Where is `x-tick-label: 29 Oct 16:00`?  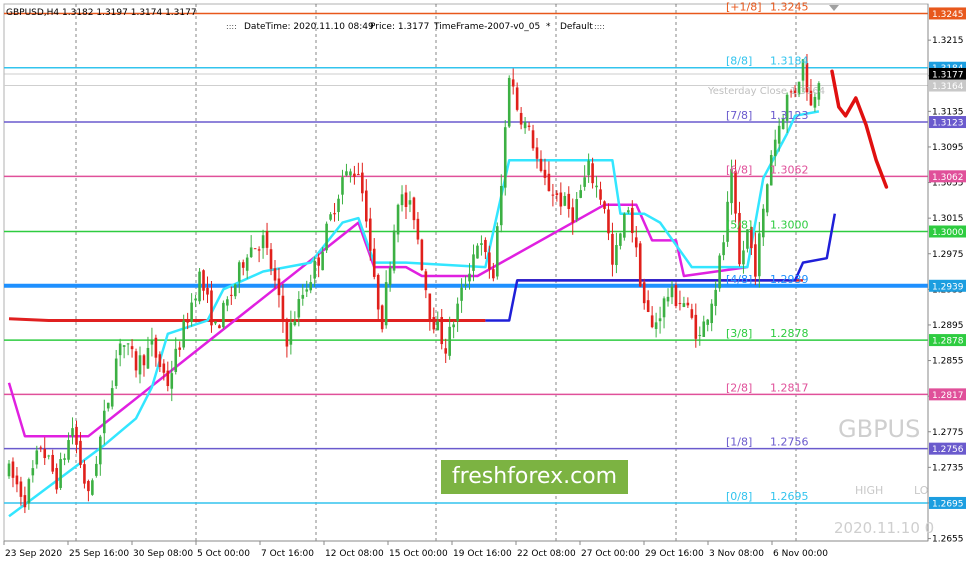 x-tick-label: 29 Oct 16:00 is located at coordinates (674, 554).